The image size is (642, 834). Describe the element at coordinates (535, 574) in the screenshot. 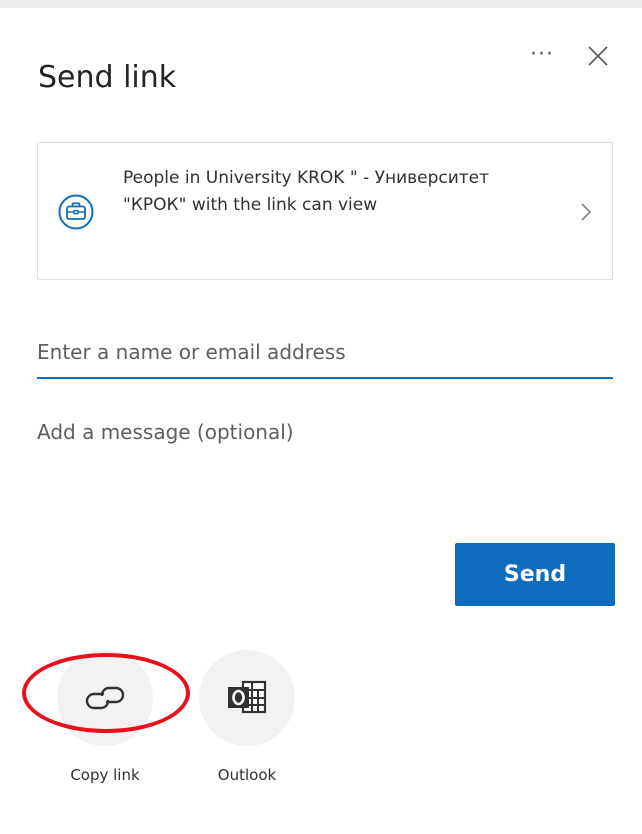

I see `send-button: Send` at that location.